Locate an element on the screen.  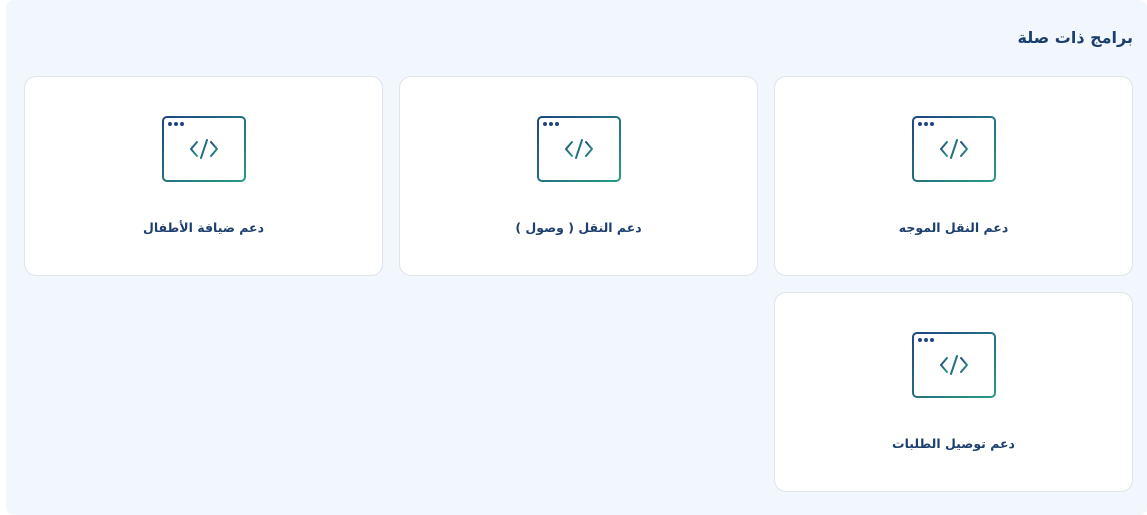
program-card-label: دعم النقل الموجه is located at coordinates (953, 227).